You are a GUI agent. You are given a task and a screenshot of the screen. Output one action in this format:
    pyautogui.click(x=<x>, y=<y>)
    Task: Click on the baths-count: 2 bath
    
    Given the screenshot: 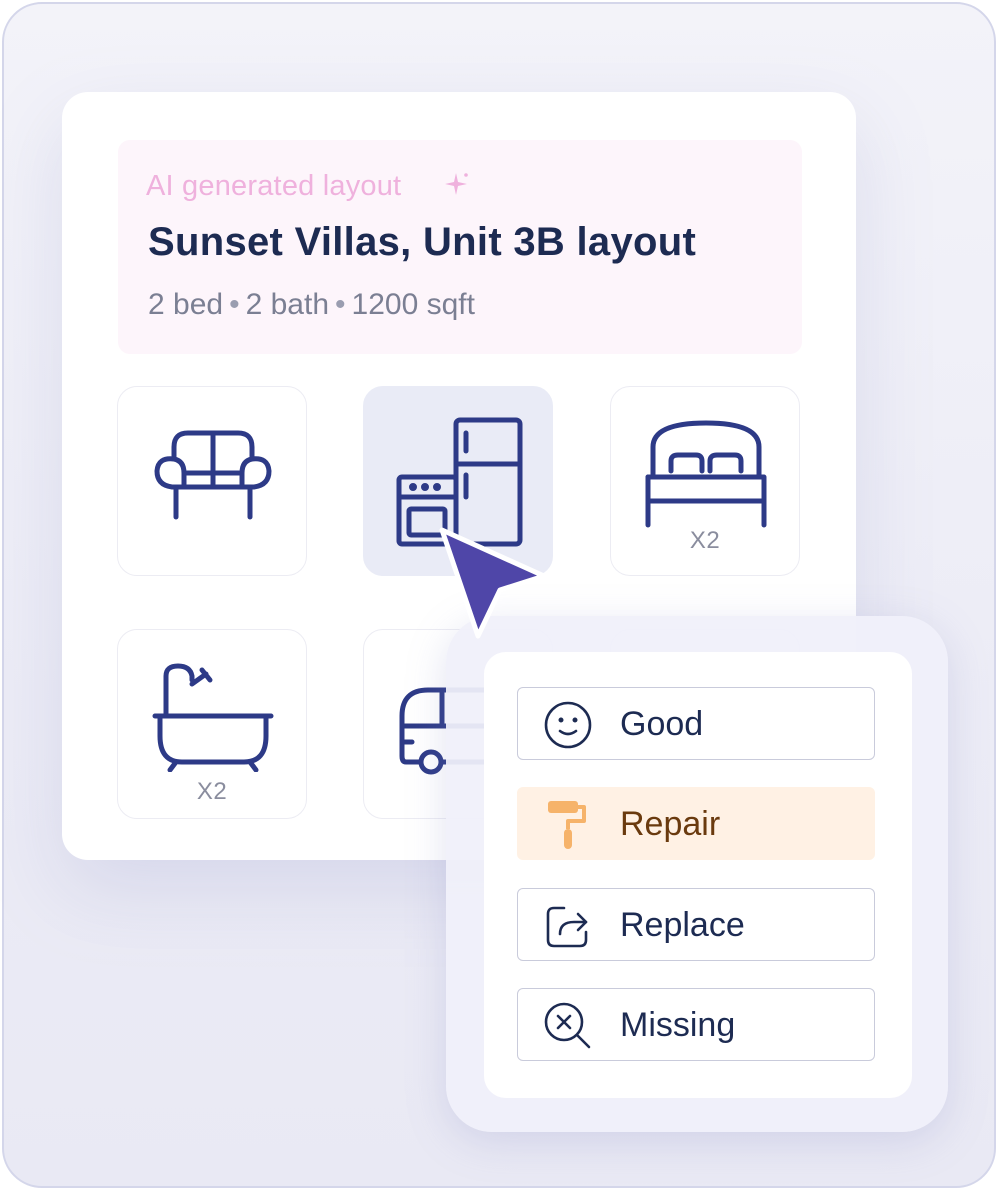 What is the action you would take?
    pyautogui.click(x=287, y=304)
    